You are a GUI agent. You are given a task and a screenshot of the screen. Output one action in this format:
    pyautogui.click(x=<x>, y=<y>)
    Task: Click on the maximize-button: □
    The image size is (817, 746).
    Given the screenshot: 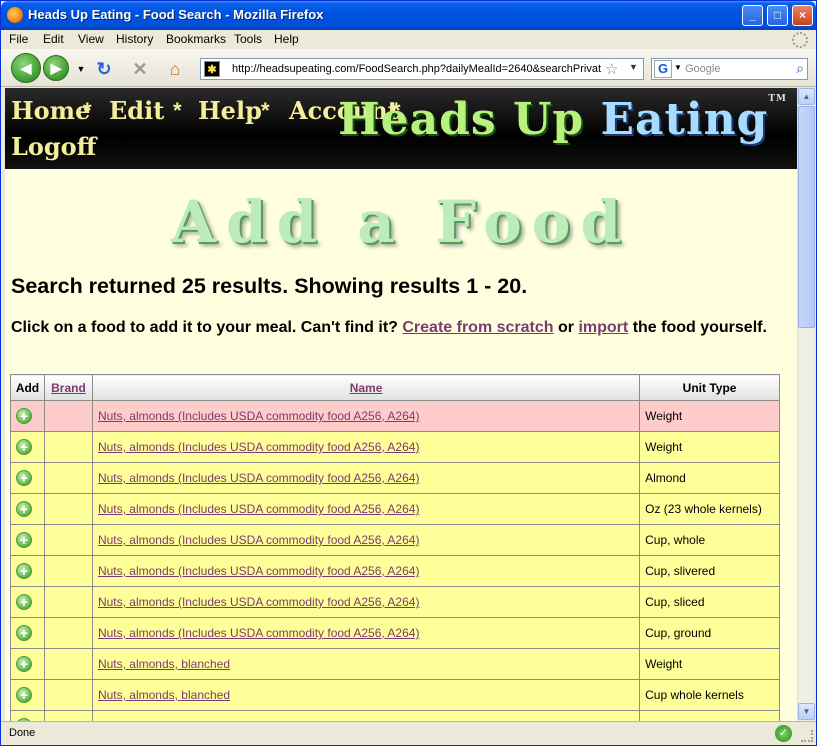 What is the action you would take?
    pyautogui.click(x=777, y=15)
    